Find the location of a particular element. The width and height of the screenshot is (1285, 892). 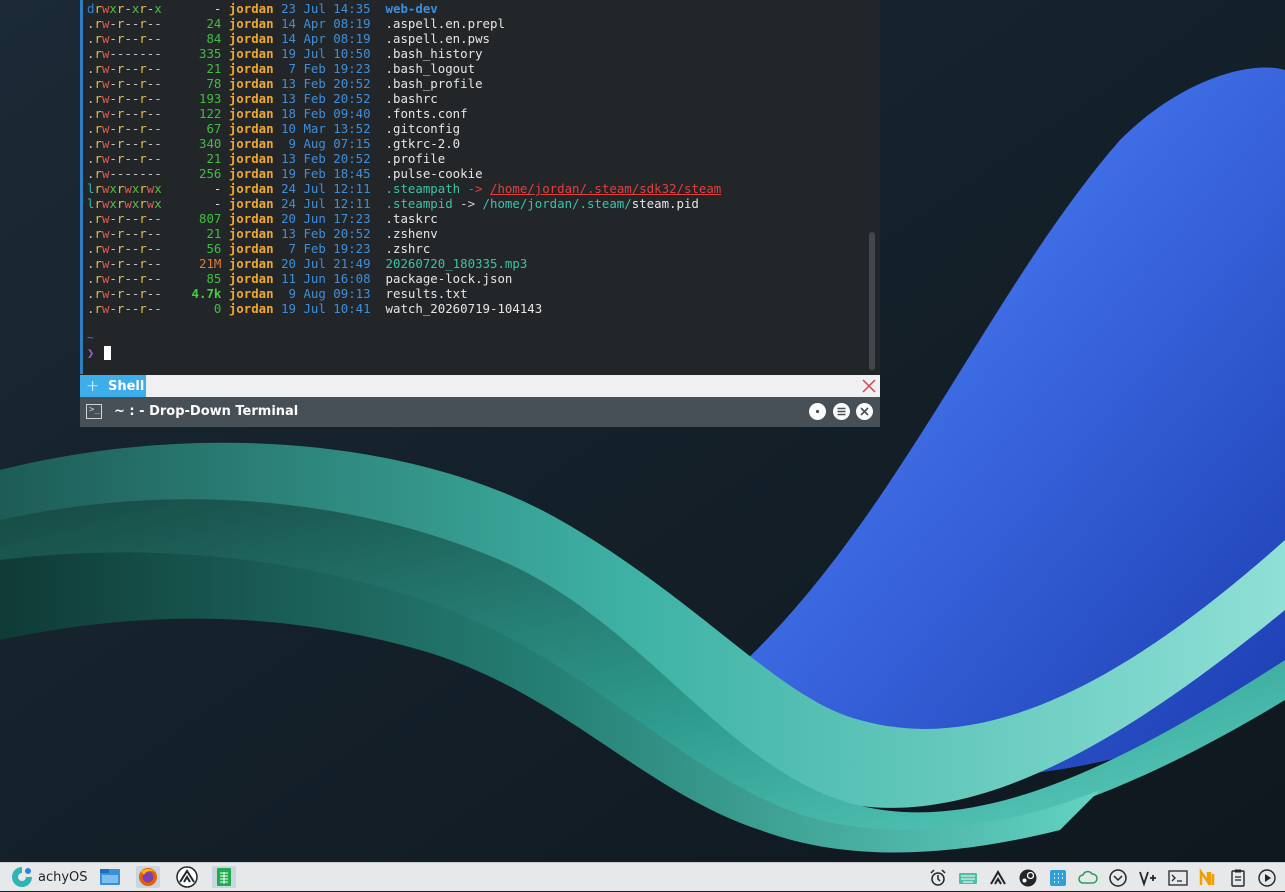

terminal-scrollbar-thumb is located at coordinates (872, 301).